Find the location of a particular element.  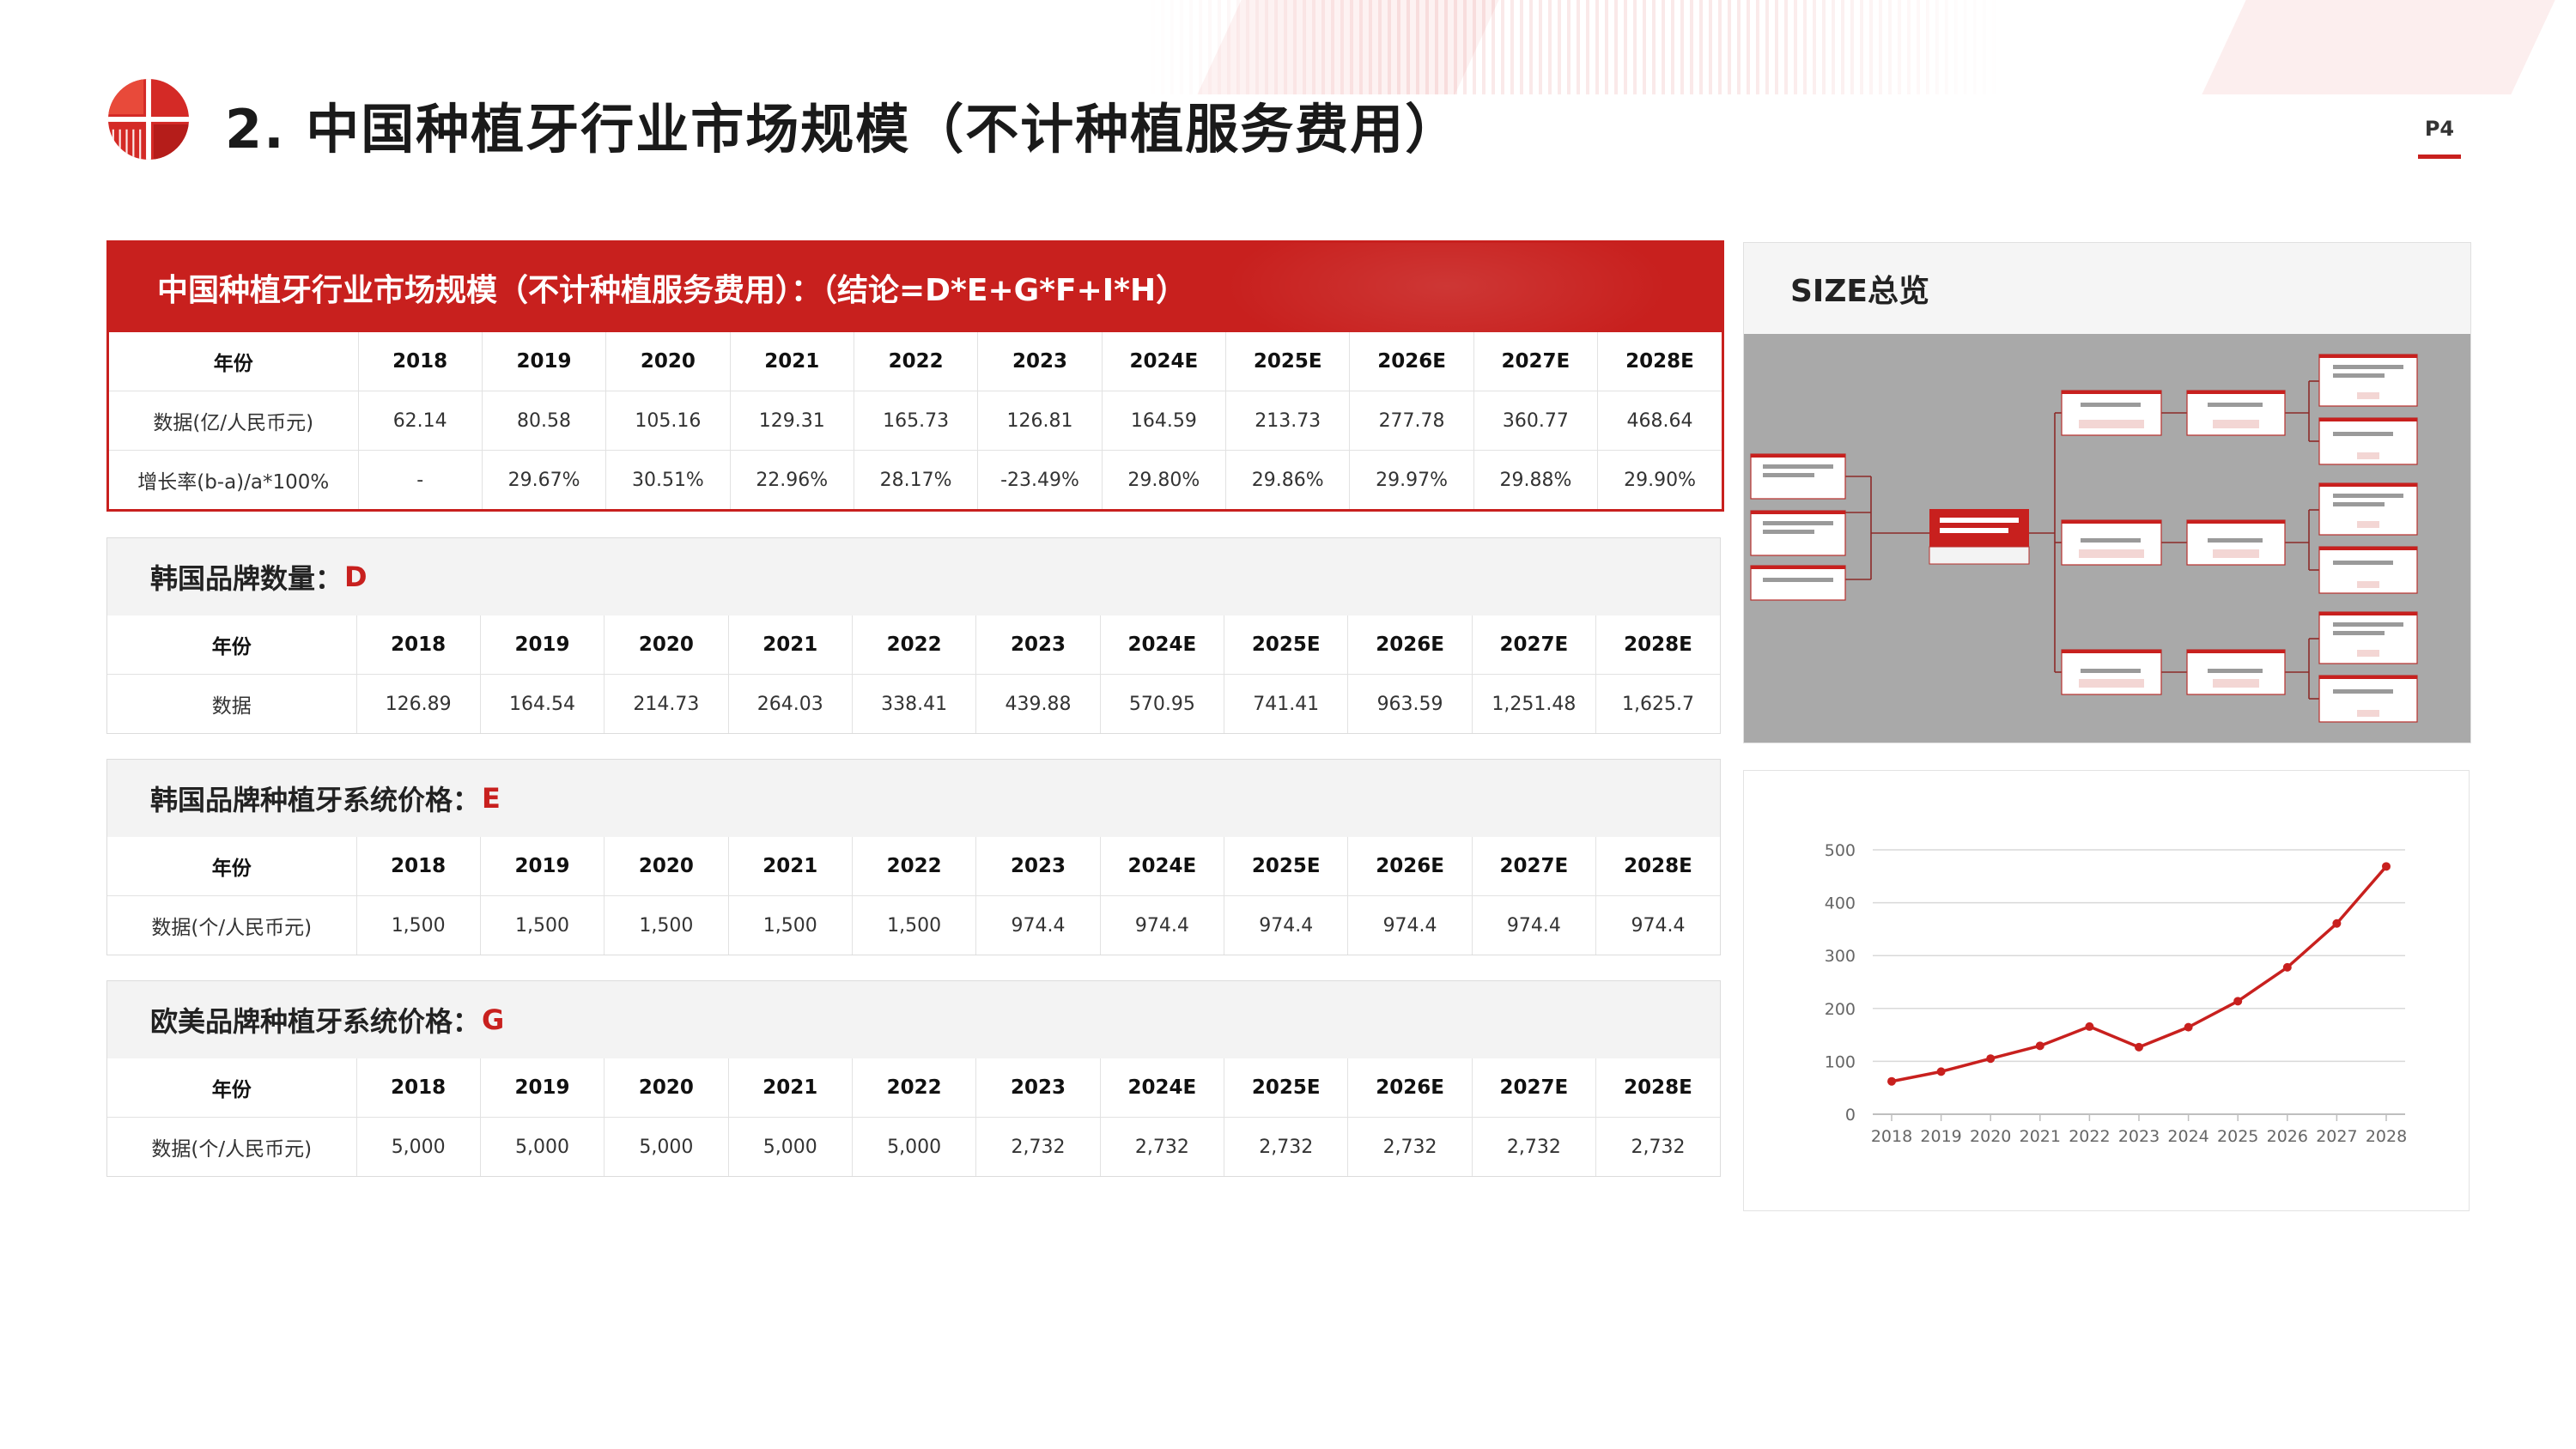

x-tick-label: 2022 is located at coordinates (2090, 1136).